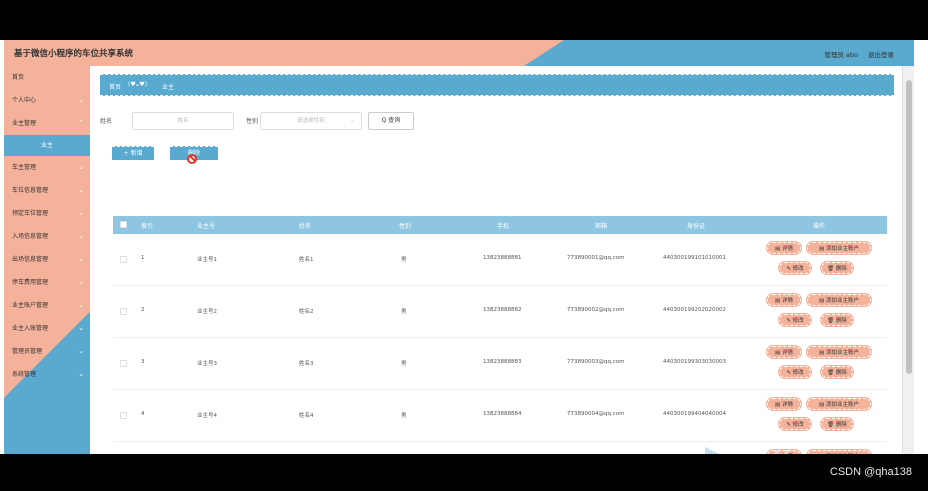 Image resolution: width=928 pixels, height=491 pixels. I want to click on row-phone: 13823888883, so click(502, 362).